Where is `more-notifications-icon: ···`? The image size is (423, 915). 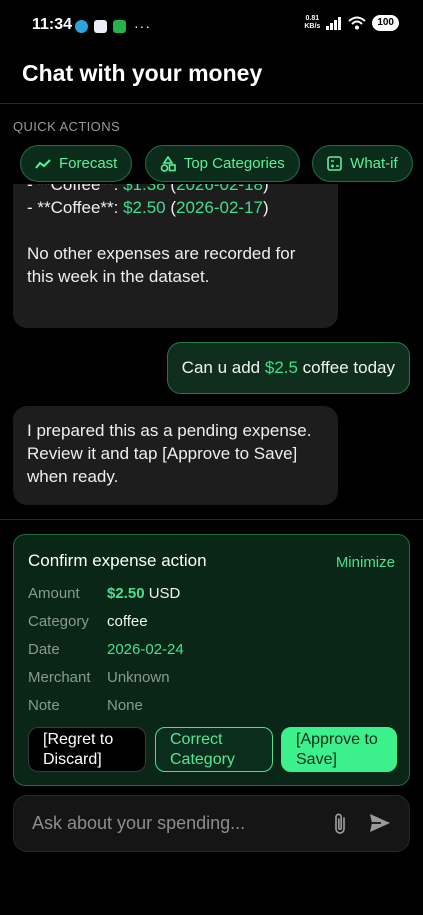 more-notifications-icon: ··· is located at coordinates (142, 26).